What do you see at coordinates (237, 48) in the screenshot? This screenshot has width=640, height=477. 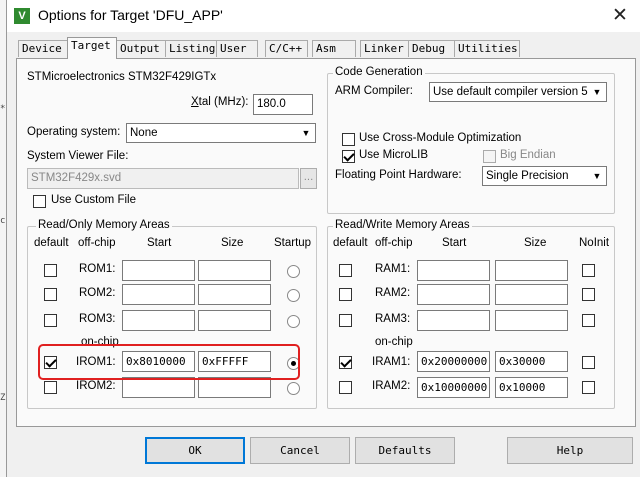 I see `tab-user: User` at bounding box center [237, 48].